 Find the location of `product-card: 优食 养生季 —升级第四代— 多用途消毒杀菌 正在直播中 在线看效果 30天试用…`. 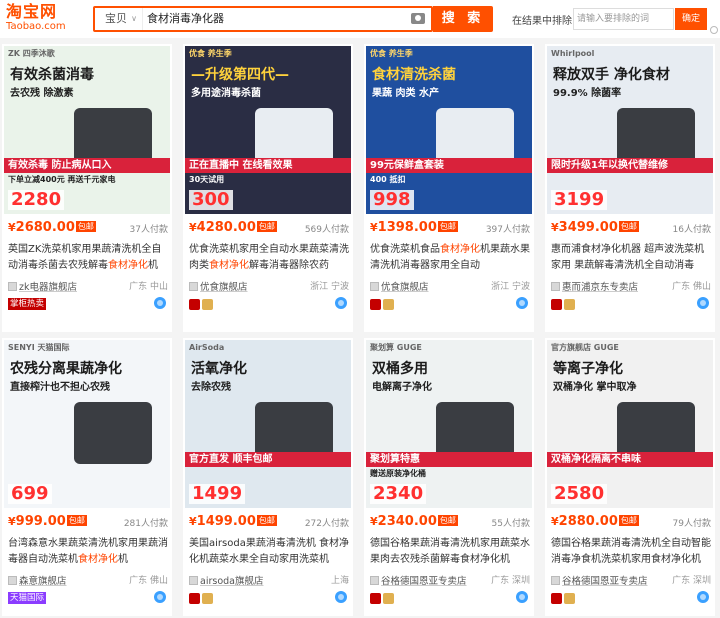

product-card: 优食 养生季 —升级第四代— 多用途消毒杀菌 正在直播中 在线看效果 30天试用… is located at coordinates (268, 188).